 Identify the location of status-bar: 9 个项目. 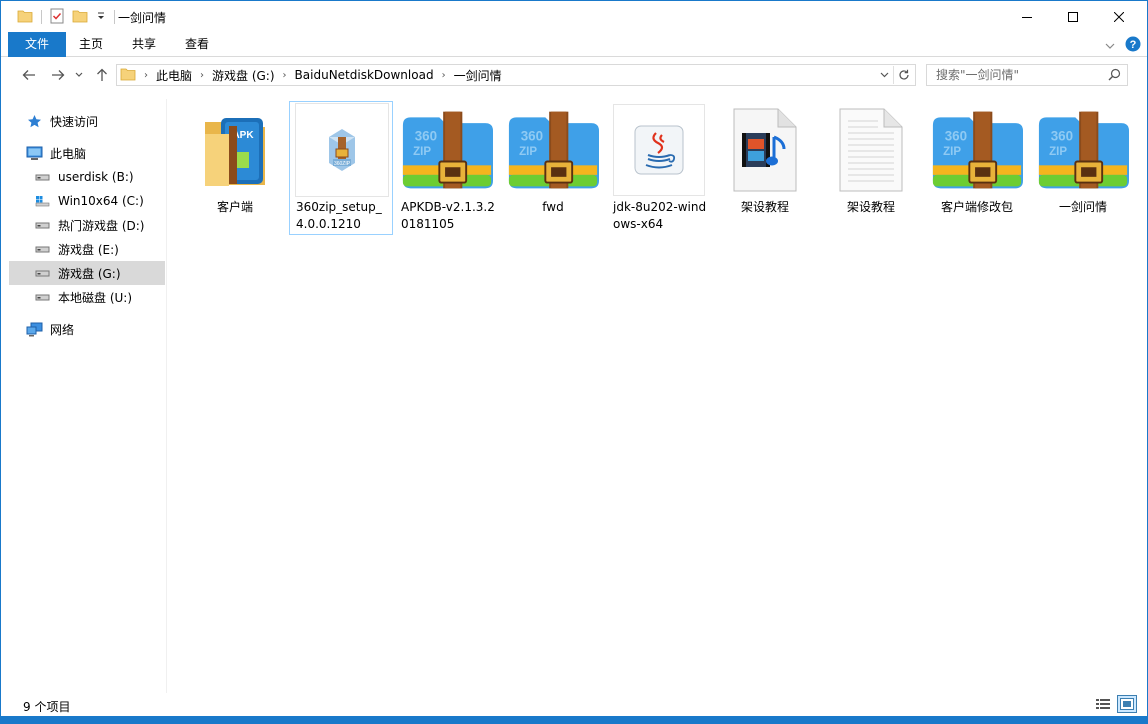
(574, 705).